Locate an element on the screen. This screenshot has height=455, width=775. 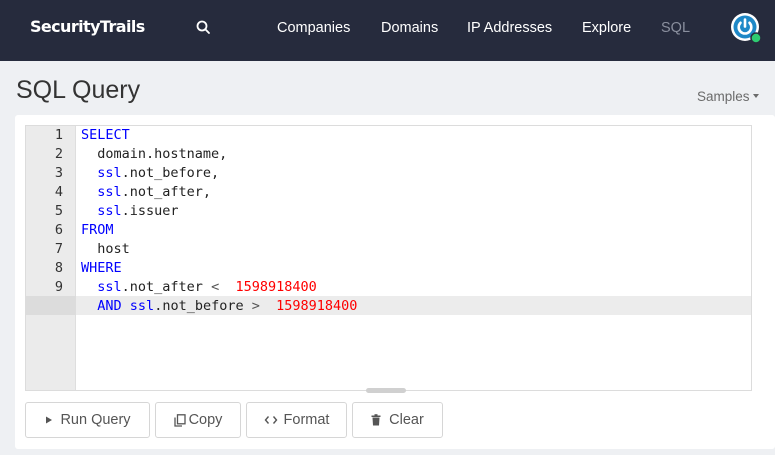
line-number-gutter: 12345678910 is located at coordinates (51, 258).